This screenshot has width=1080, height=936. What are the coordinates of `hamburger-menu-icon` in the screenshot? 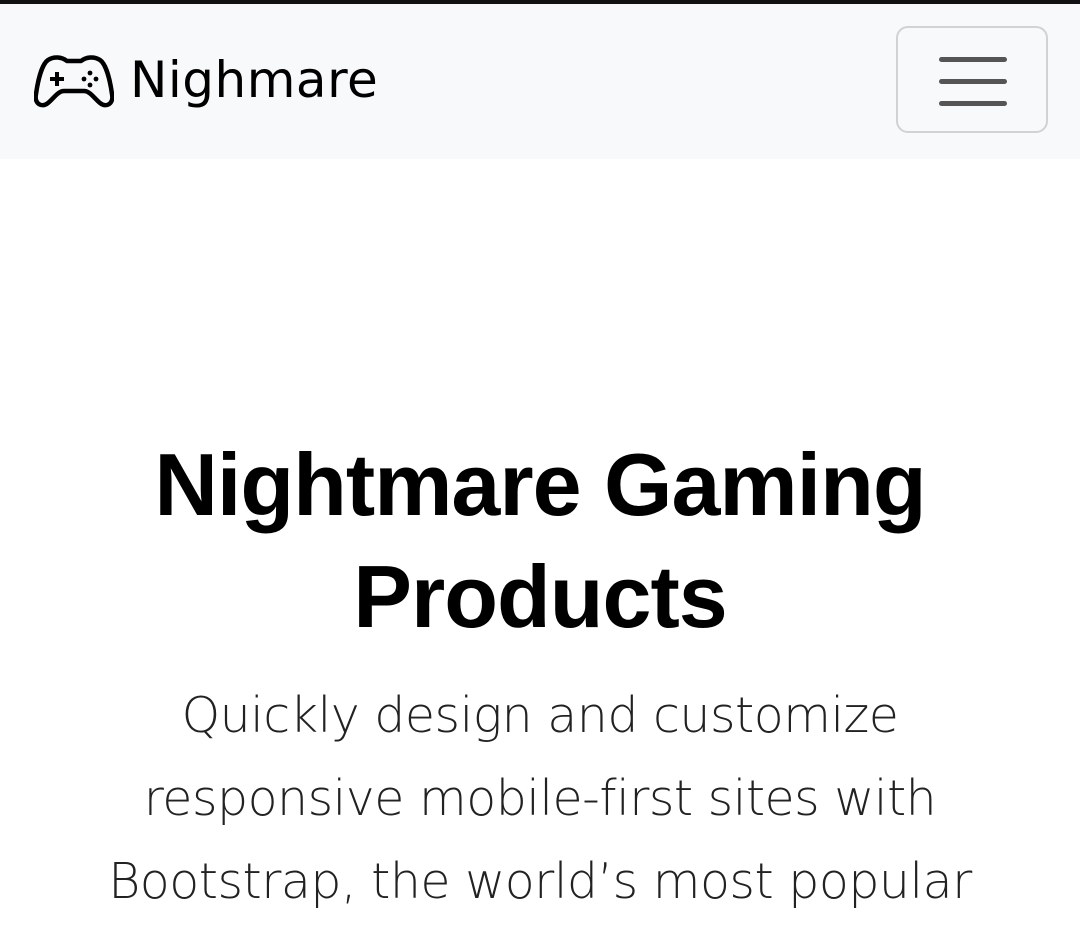 It's located at (973, 81).